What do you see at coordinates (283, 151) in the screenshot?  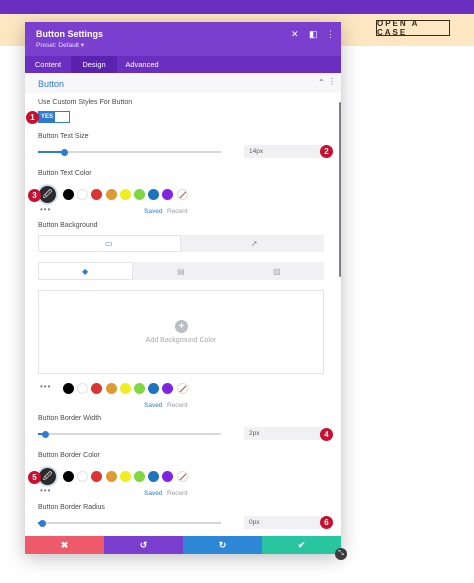 I see `text-size-input: 14px` at bounding box center [283, 151].